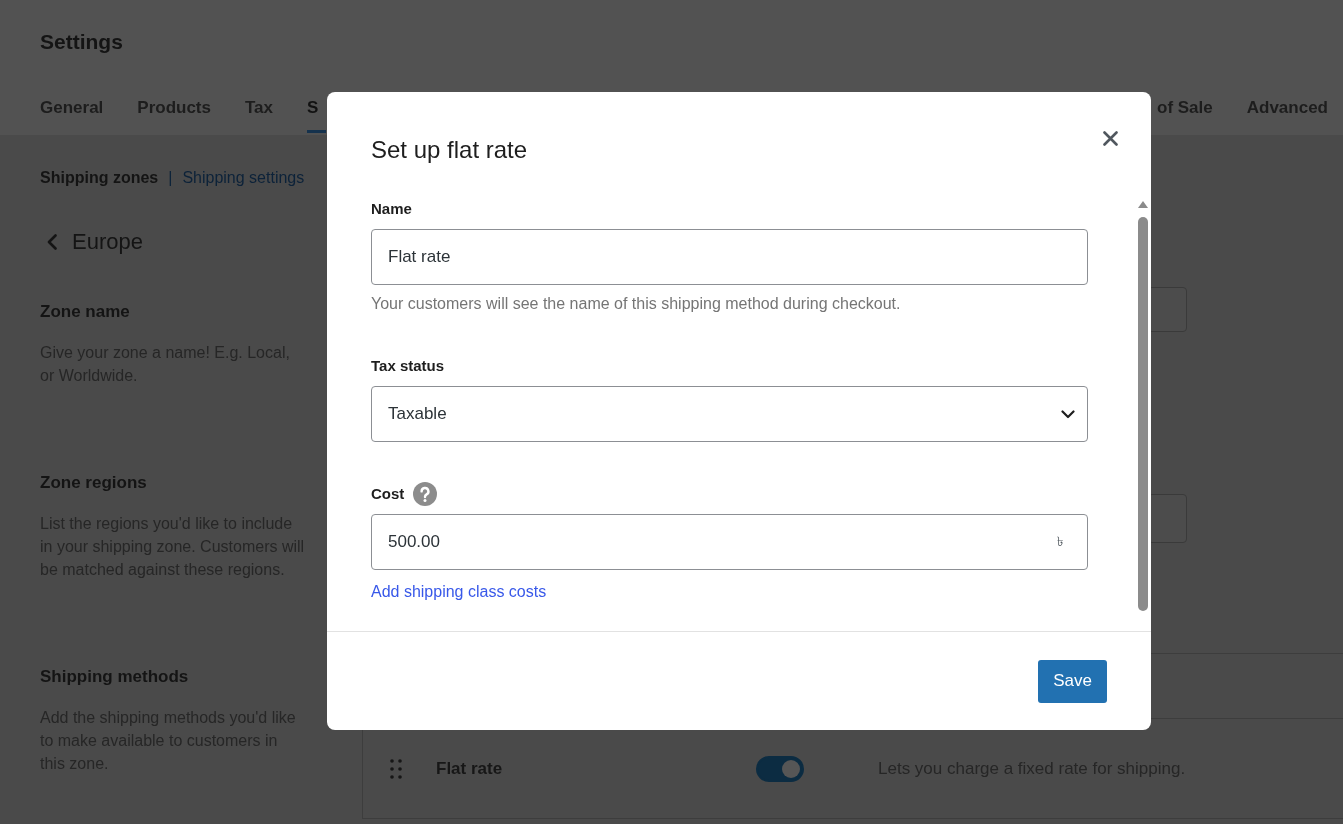 Image resolution: width=1343 pixels, height=824 pixels. I want to click on help-text: Your customers will see the name of this shipping method during checkout., so click(636, 304).